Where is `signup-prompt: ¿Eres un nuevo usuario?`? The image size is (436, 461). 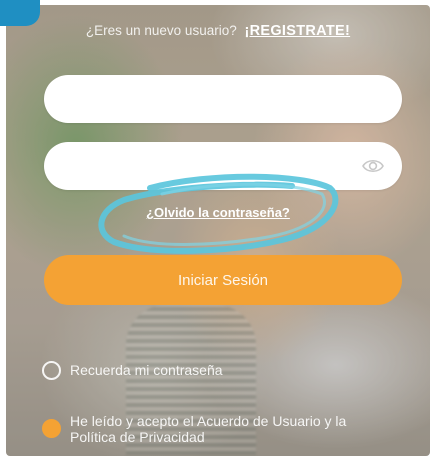 signup-prompt: ¿Eres un nuevo usuario? is located at coordinates (161, 30).